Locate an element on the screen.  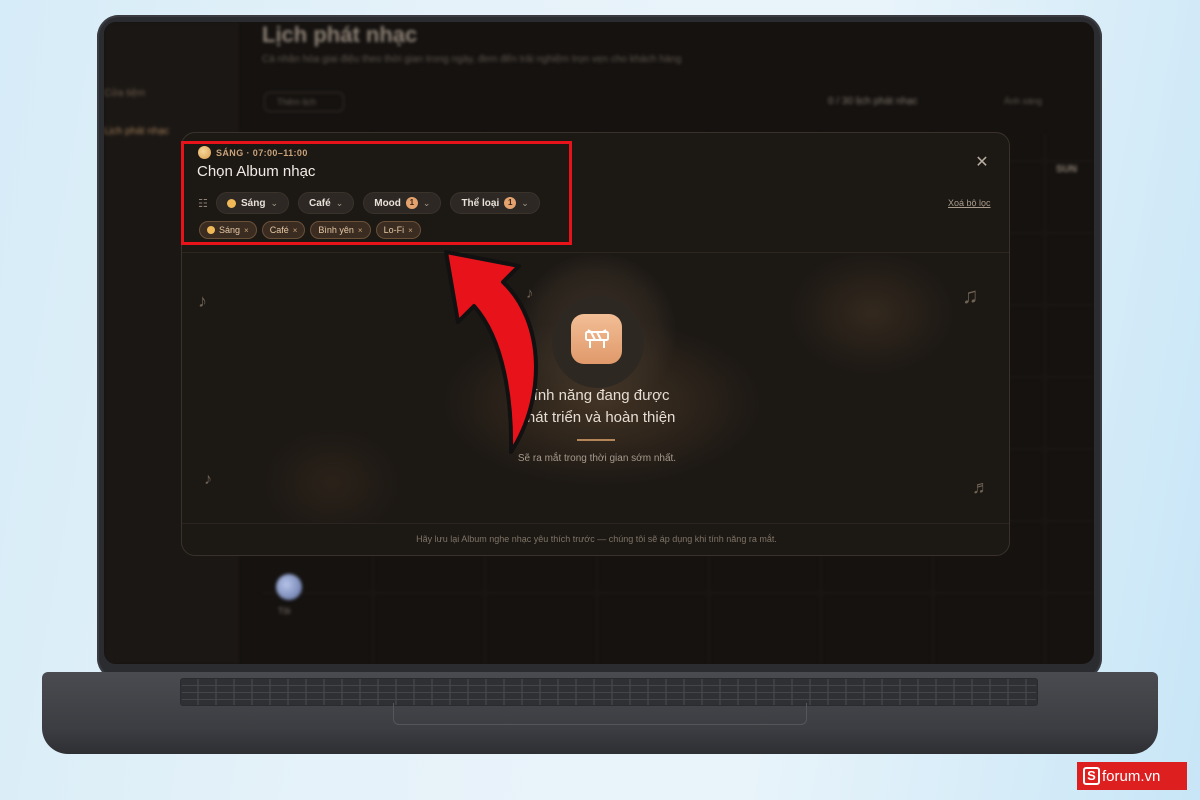
highlight-box is located at coordinates (376, 193).